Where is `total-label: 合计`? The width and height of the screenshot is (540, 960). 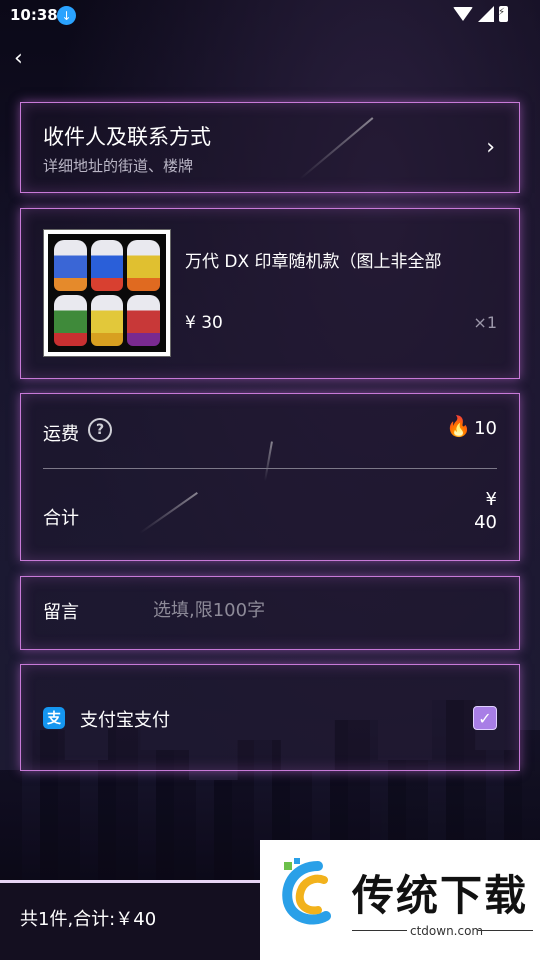
total-label: 合计 is located at coordinates (61, 518).